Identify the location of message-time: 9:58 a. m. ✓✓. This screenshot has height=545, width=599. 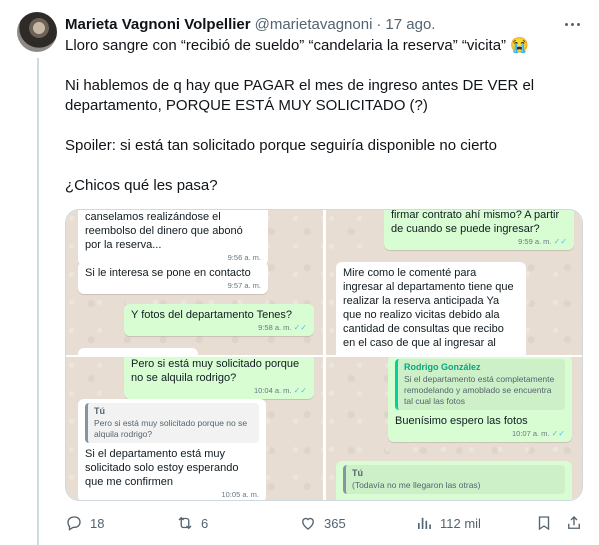
(219, 327).